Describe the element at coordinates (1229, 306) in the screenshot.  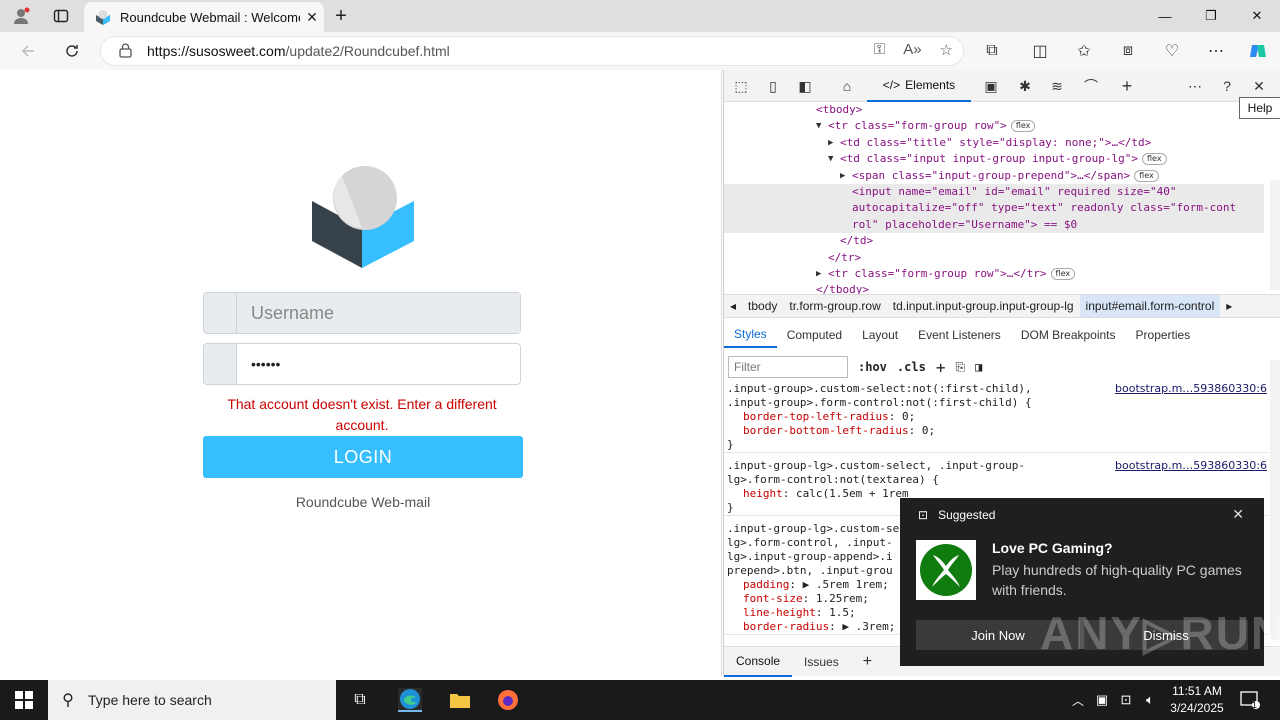
I see `breadcrumb-right-icon: ▸` at that location.